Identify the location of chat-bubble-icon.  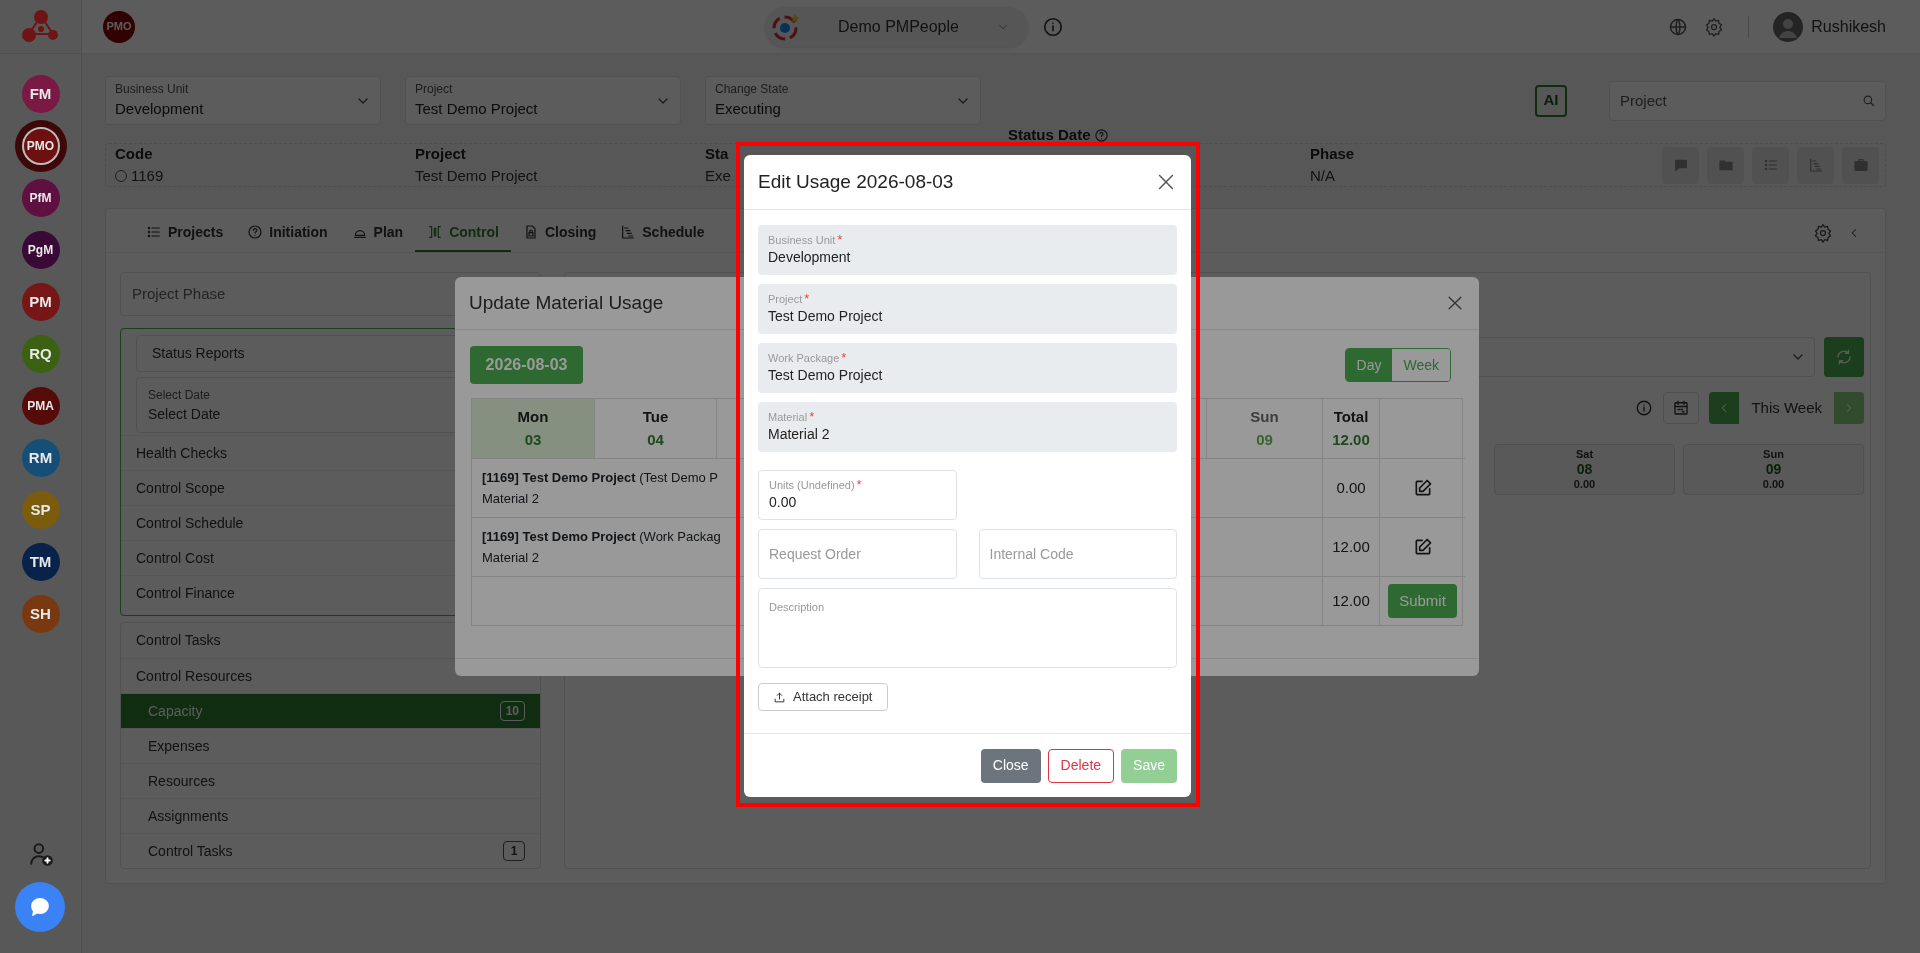
(40, 907).